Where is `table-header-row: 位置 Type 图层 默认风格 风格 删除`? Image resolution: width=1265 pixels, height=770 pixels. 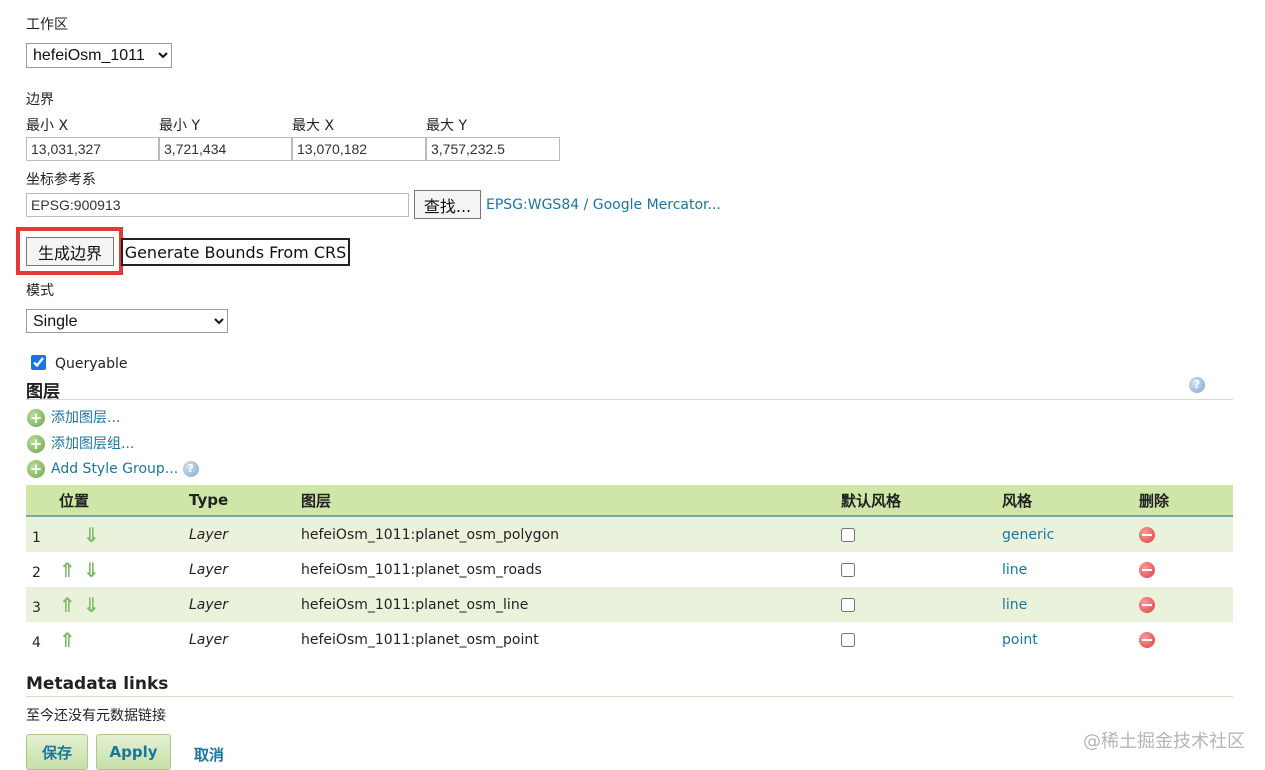 table-header-row: 位置 Type 图层 默认风格 风格 删除 is located at coordinates (629, 501).